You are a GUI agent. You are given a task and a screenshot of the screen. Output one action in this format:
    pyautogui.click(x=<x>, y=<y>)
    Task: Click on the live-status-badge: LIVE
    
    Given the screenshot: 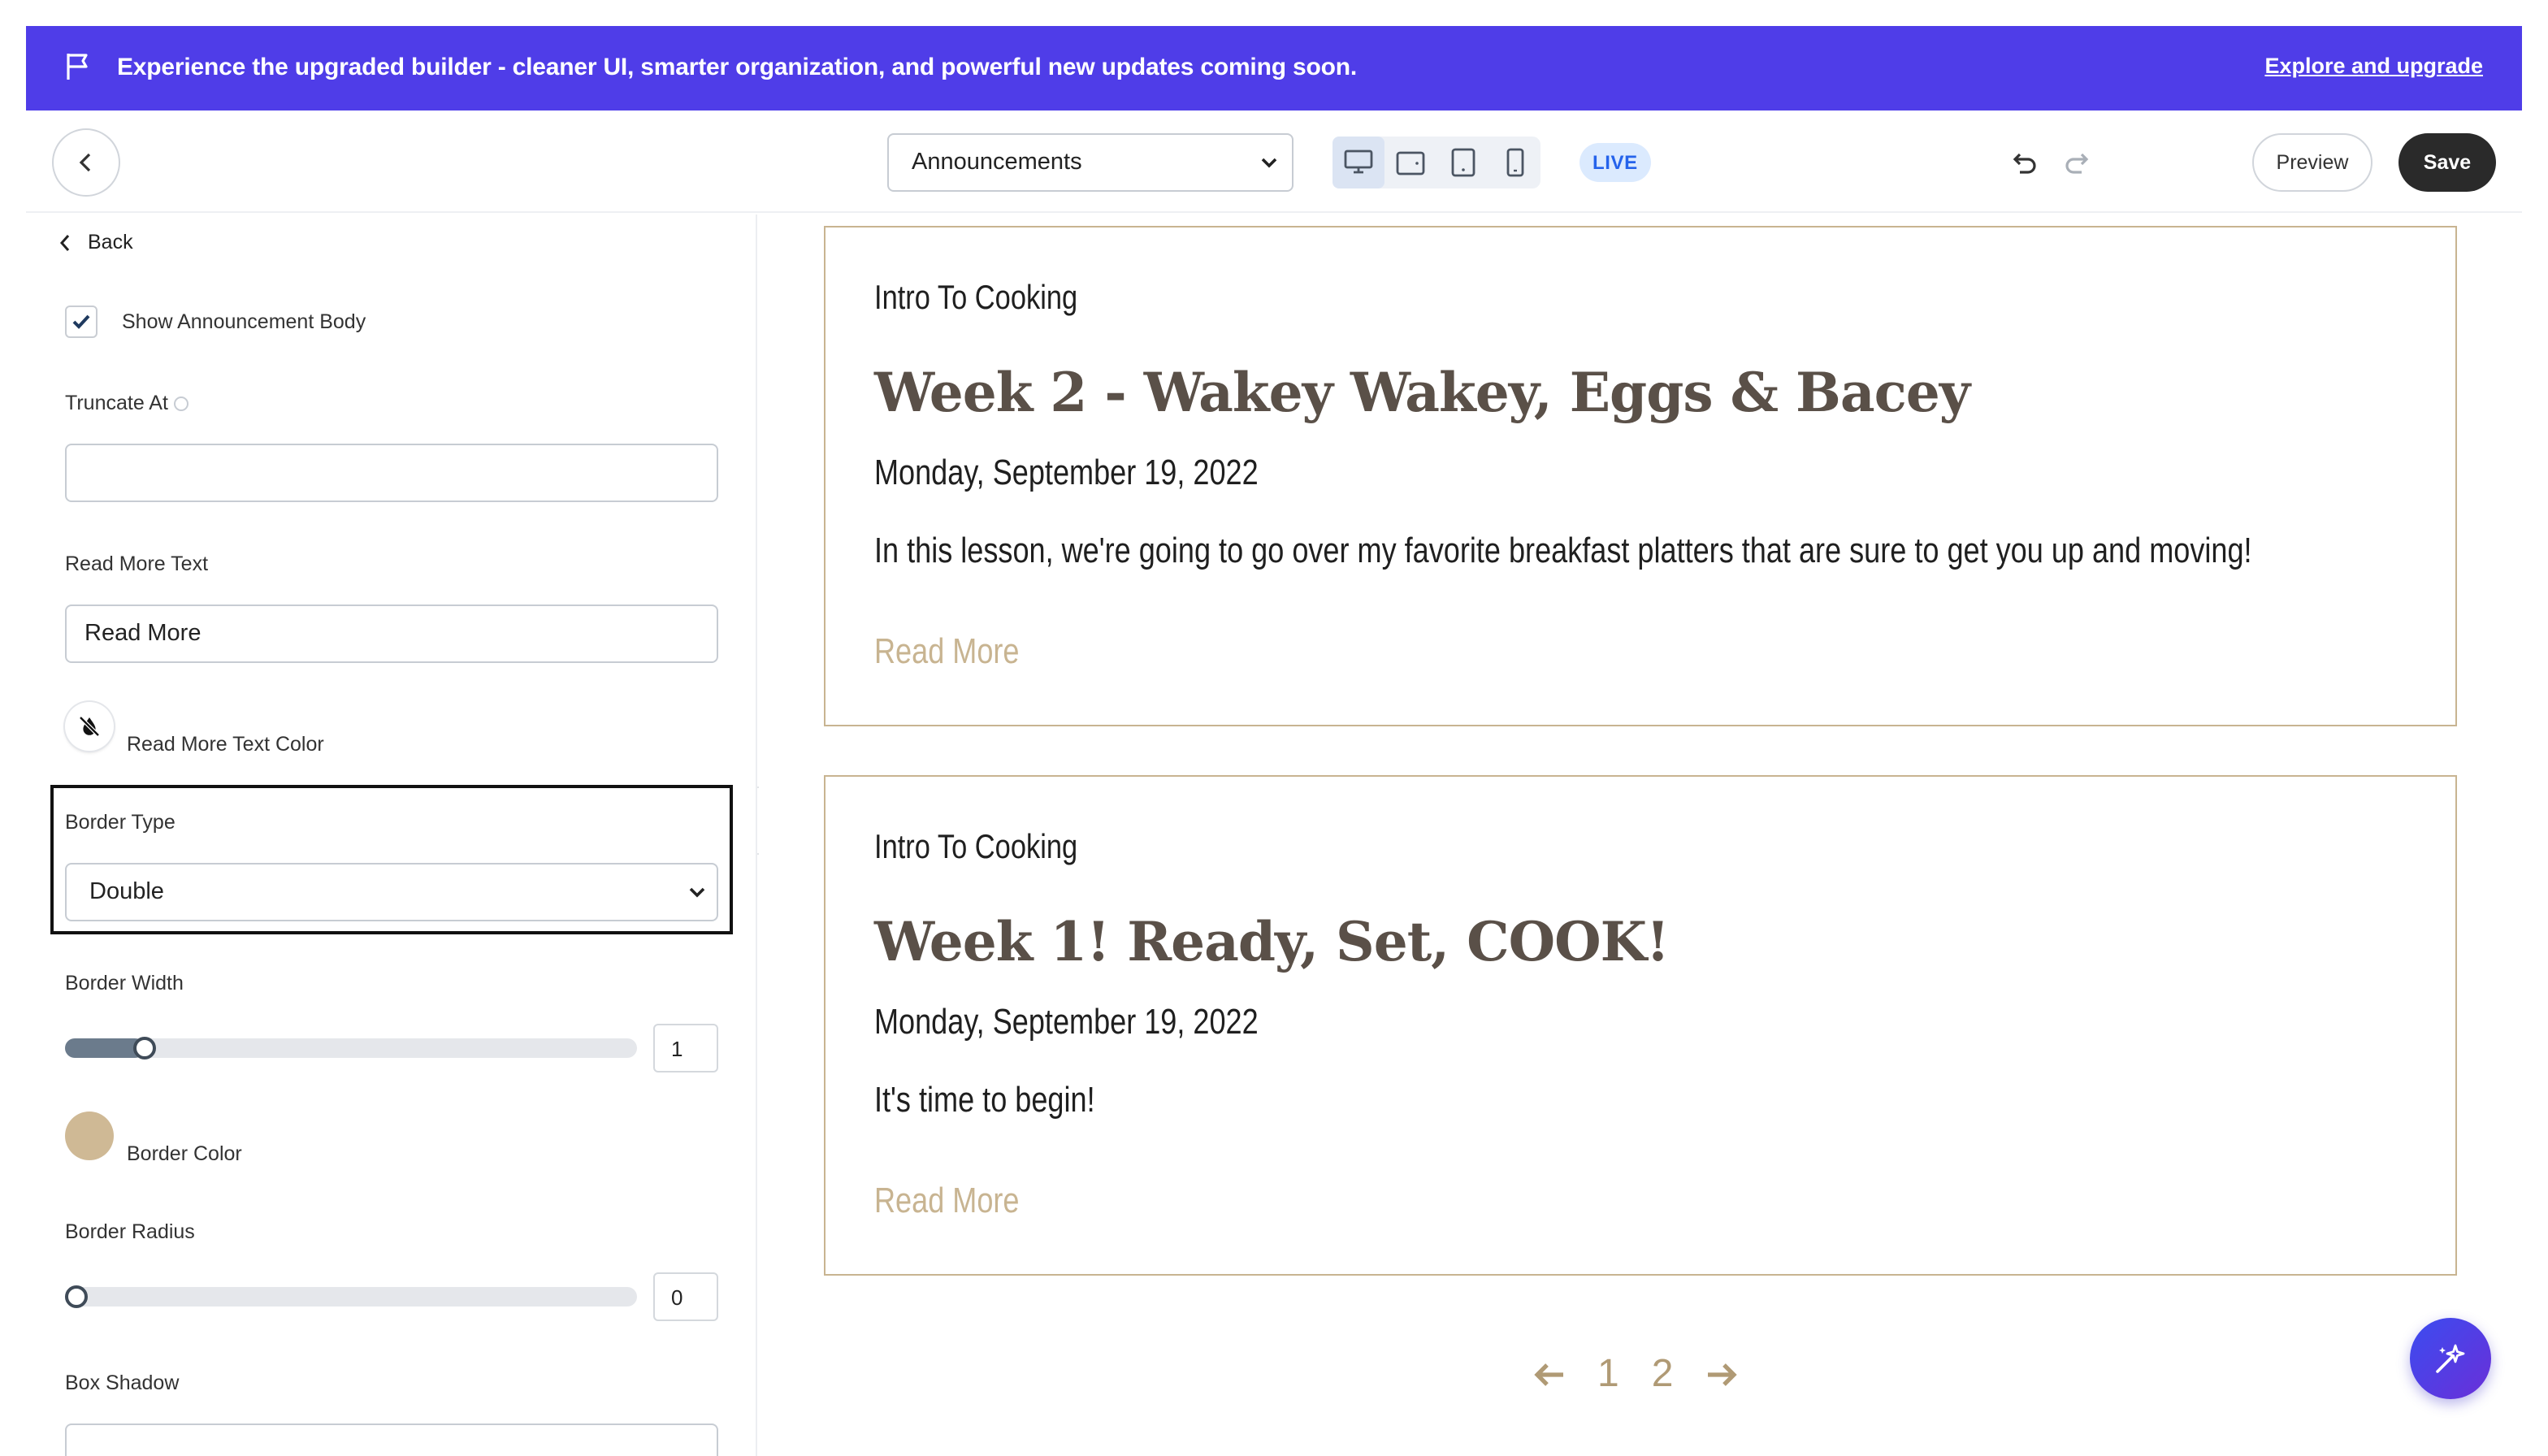 What is the action you would take?
    pyautogui.click(x=1615, y=162)
    